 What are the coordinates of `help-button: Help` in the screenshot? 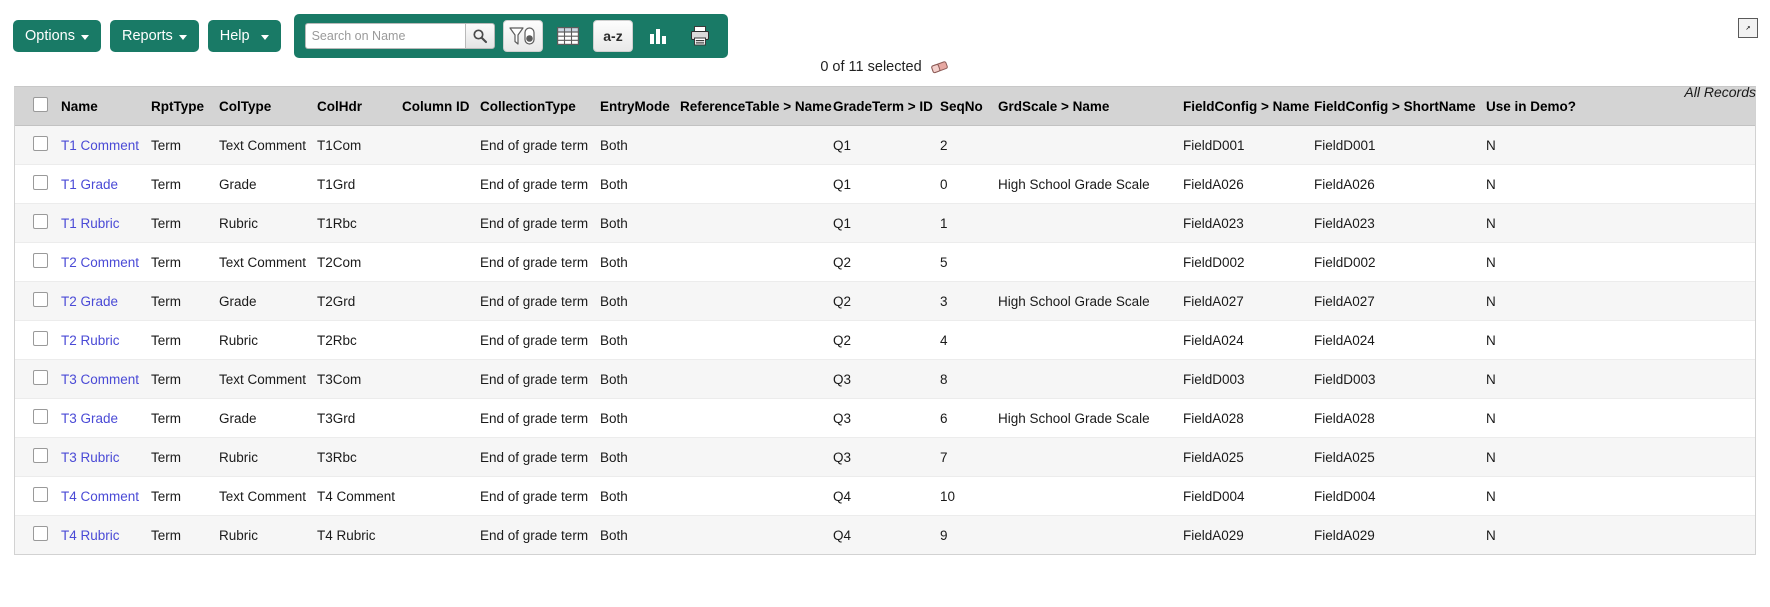 It's located at (244, 36).